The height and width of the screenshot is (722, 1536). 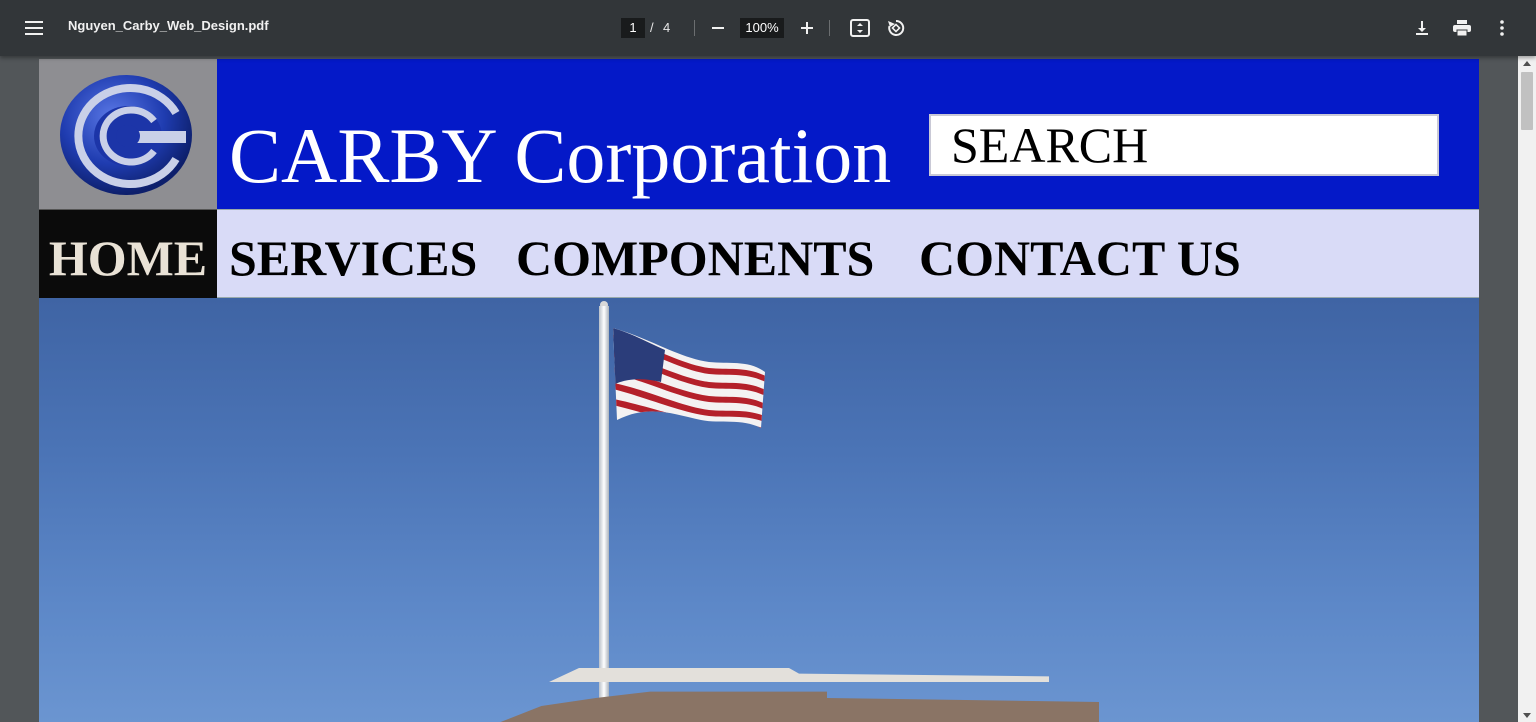 I want to click on total-pages: 4, so click(x=667, y=27).